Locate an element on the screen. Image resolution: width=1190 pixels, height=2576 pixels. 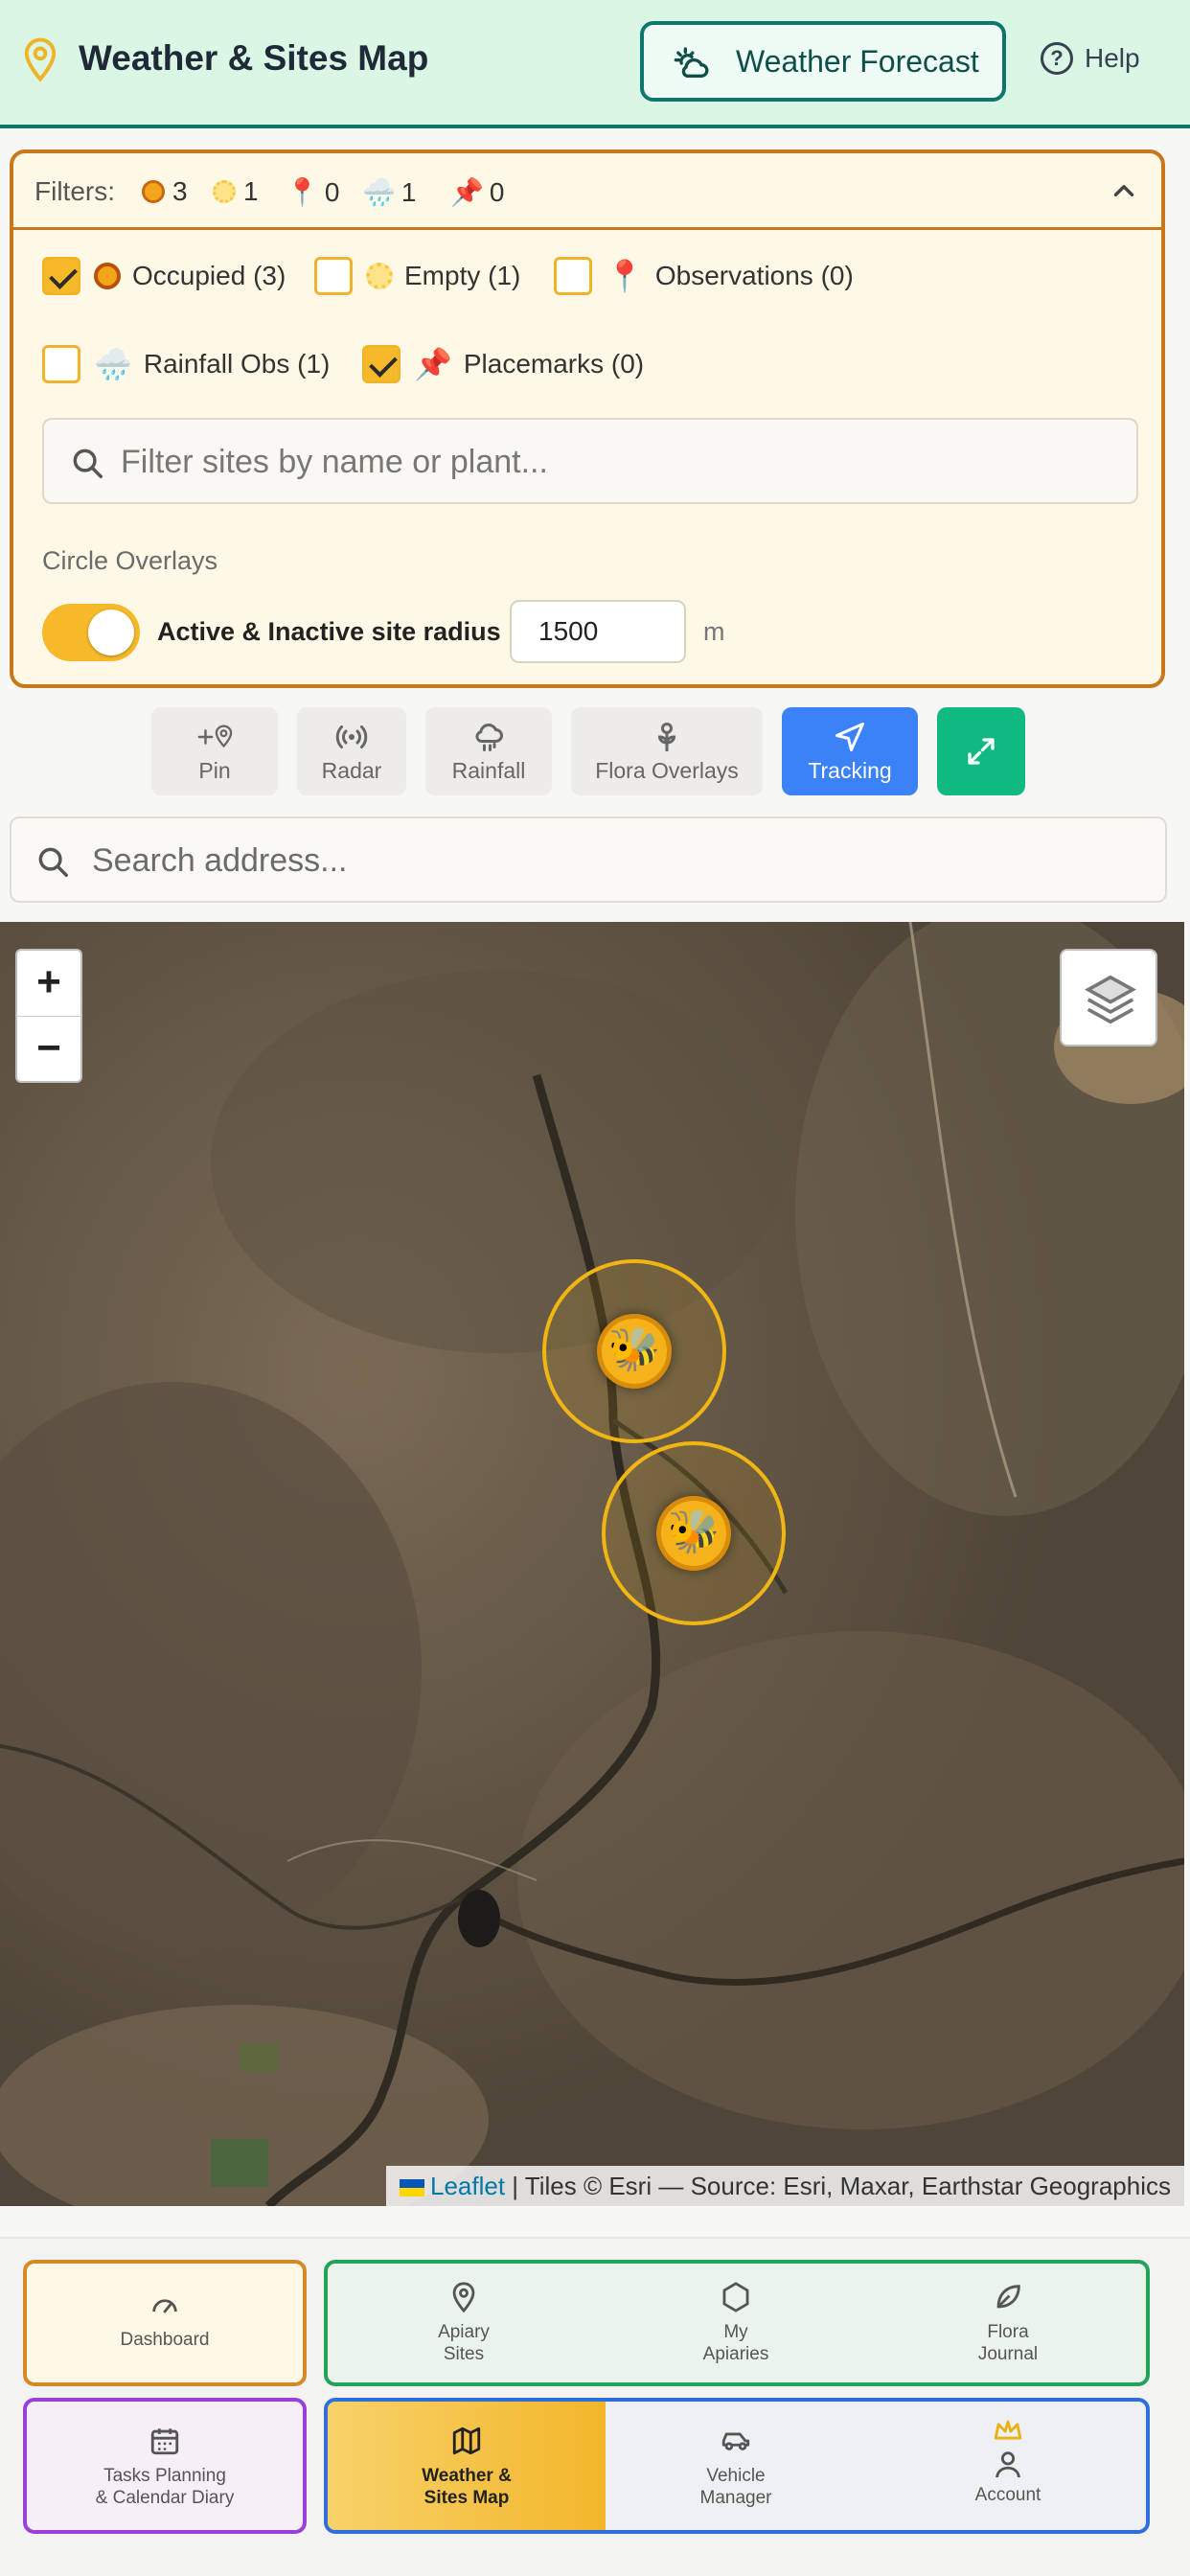
filter-empty: Empty (1) is located at coordinates (417, 276).